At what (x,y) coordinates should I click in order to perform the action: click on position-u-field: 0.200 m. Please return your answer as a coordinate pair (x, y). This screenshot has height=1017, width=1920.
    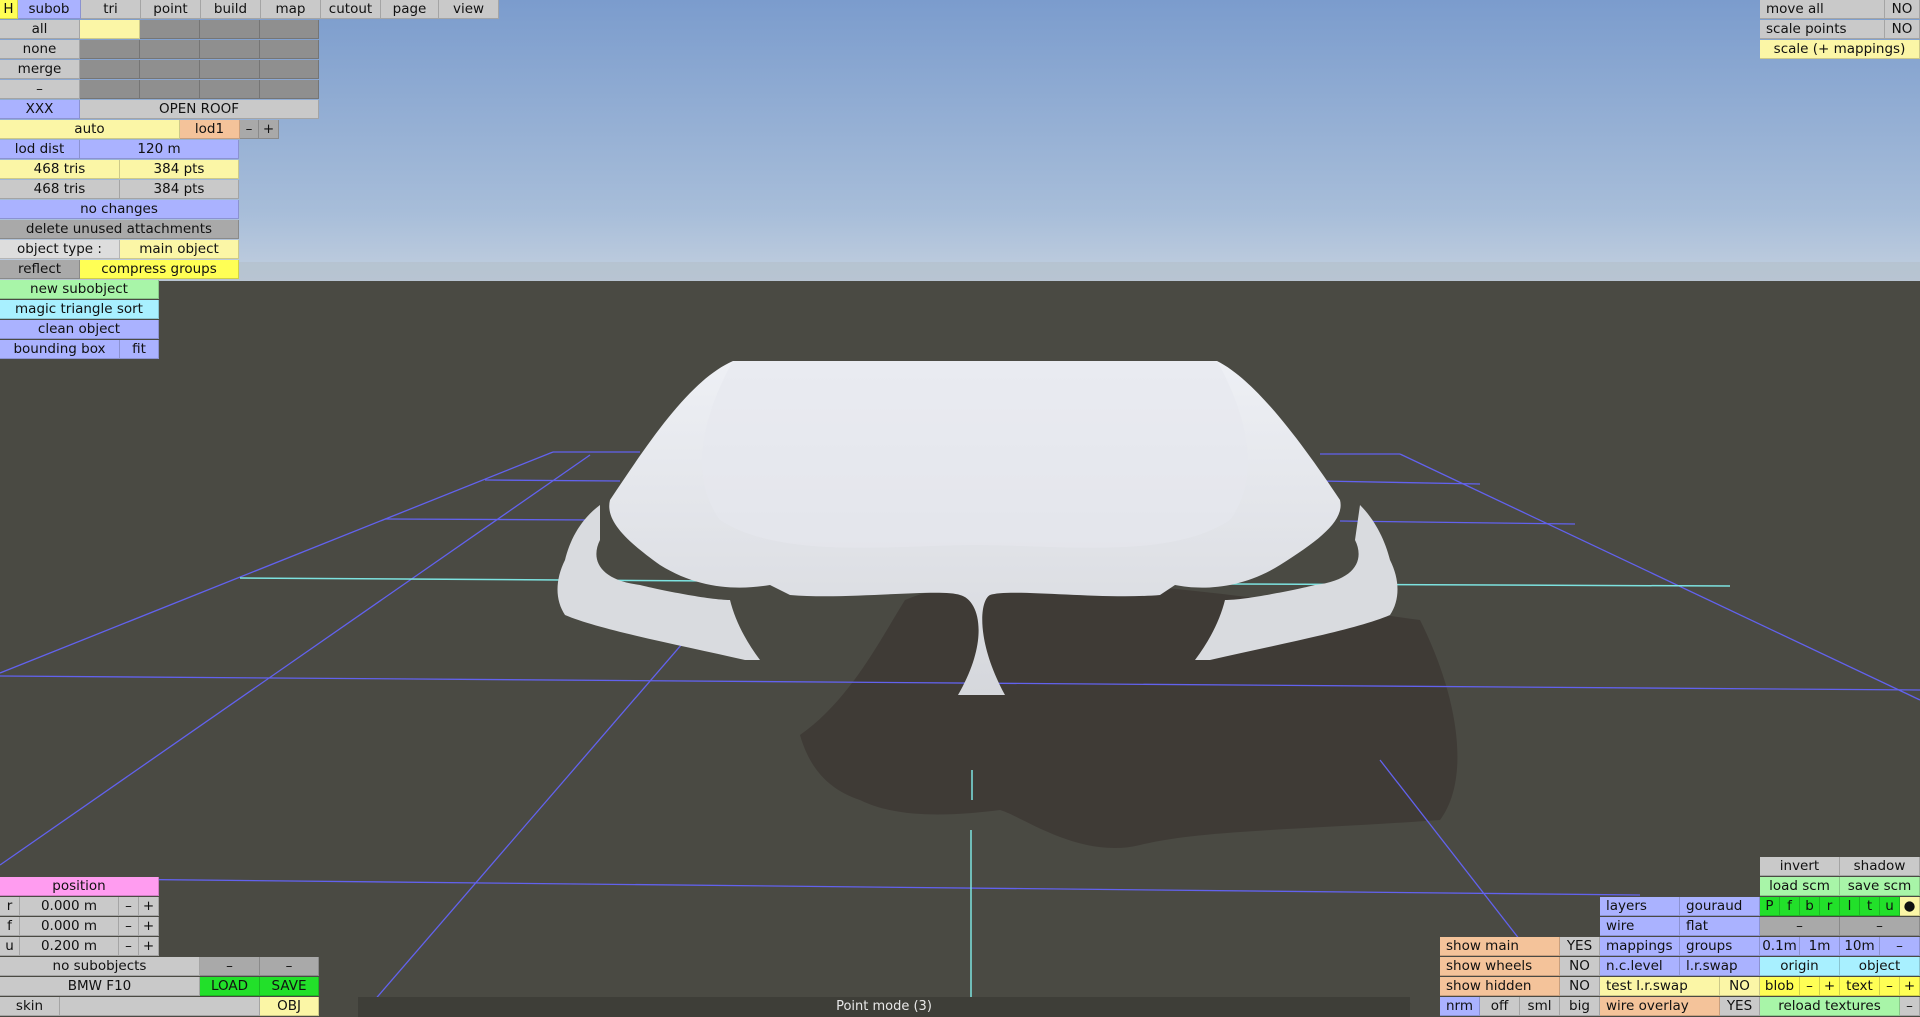
    Looking at the image, I should click on (69, 946).